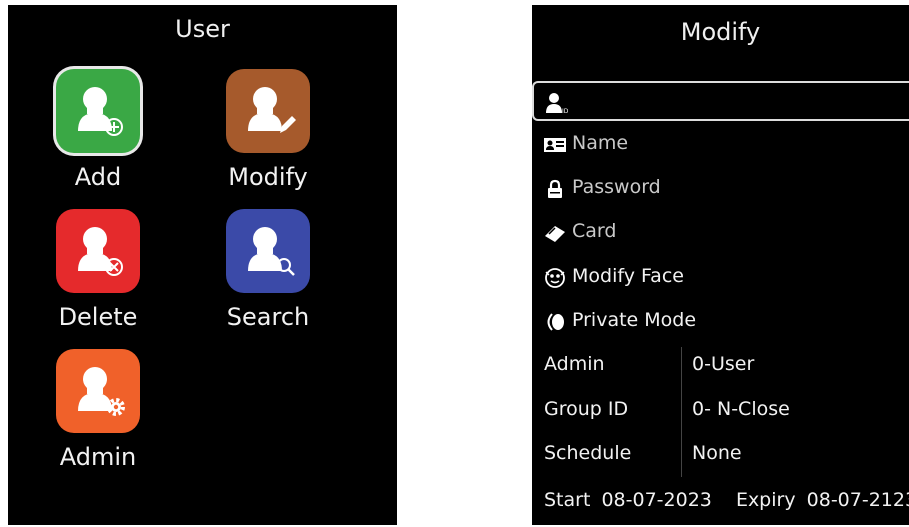 The image size is (909, 527). Describe the element at coordinates (555, 234) in the screenshot. I see `card-icon` at that location.